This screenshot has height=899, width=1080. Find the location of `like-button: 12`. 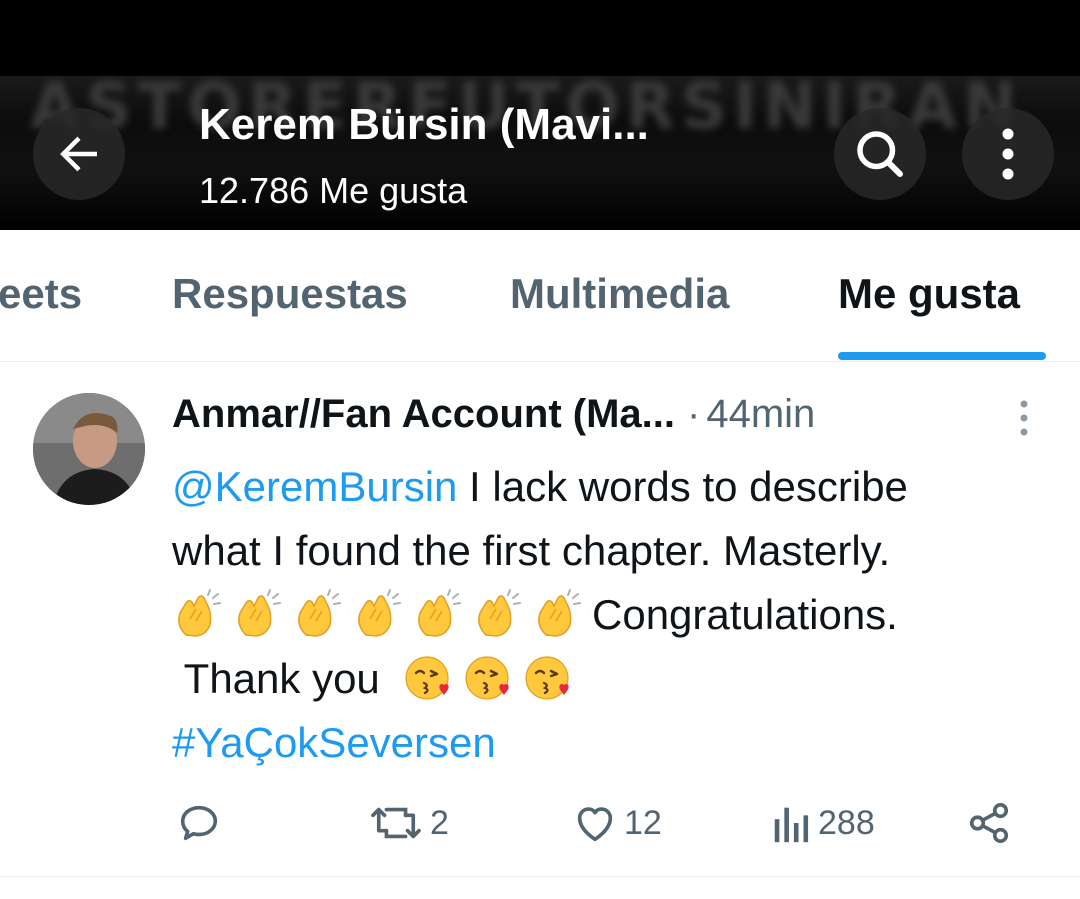

like-button: 12 is located at coordinates (617, 823).